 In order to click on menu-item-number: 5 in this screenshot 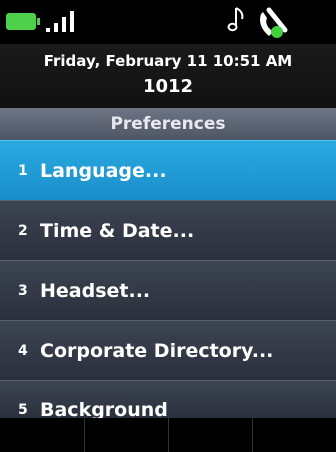, I will do `click(23, 410)`.